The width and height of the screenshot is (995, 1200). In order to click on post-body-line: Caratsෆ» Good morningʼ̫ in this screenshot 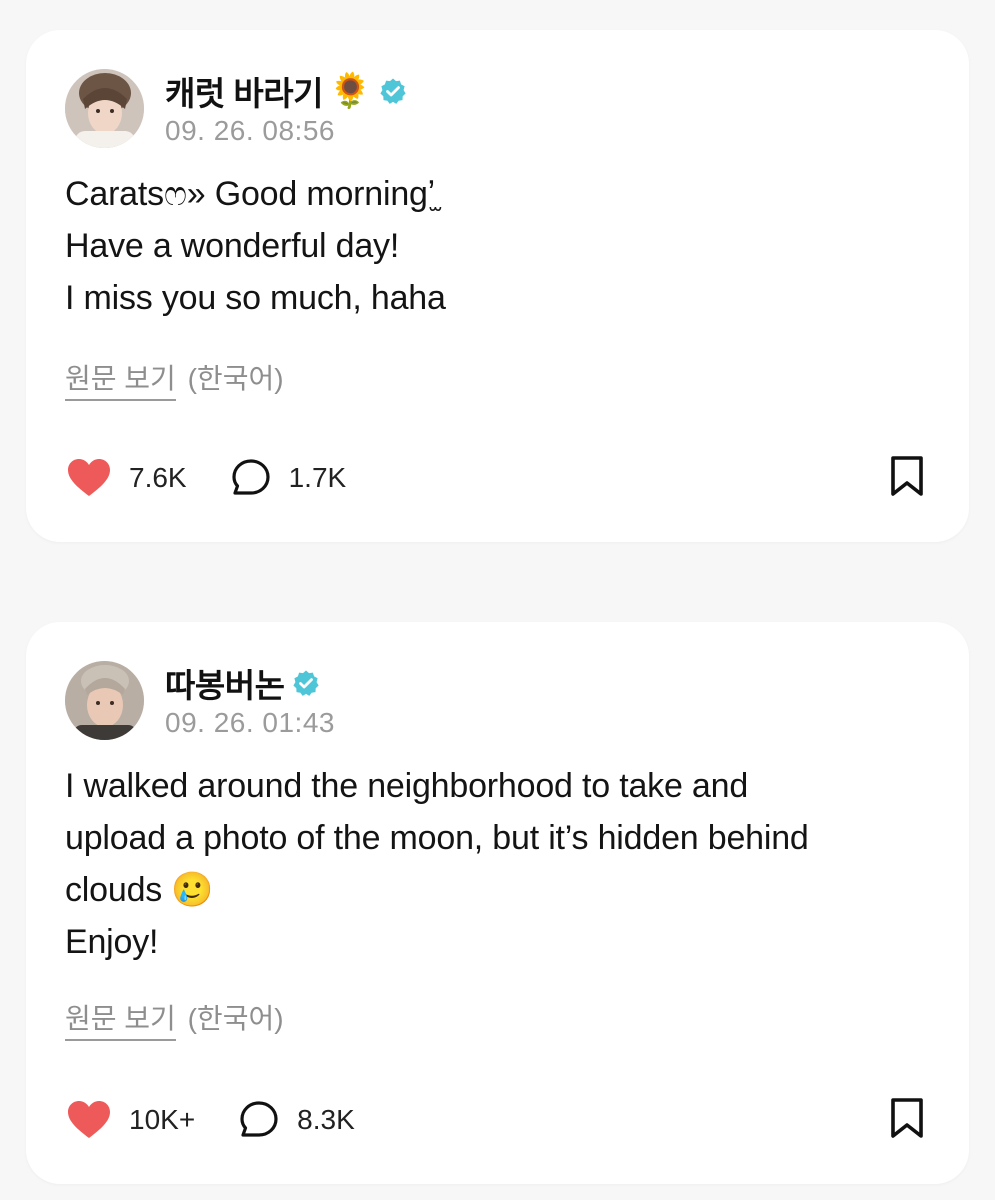, I will do `click(250, 194)`.